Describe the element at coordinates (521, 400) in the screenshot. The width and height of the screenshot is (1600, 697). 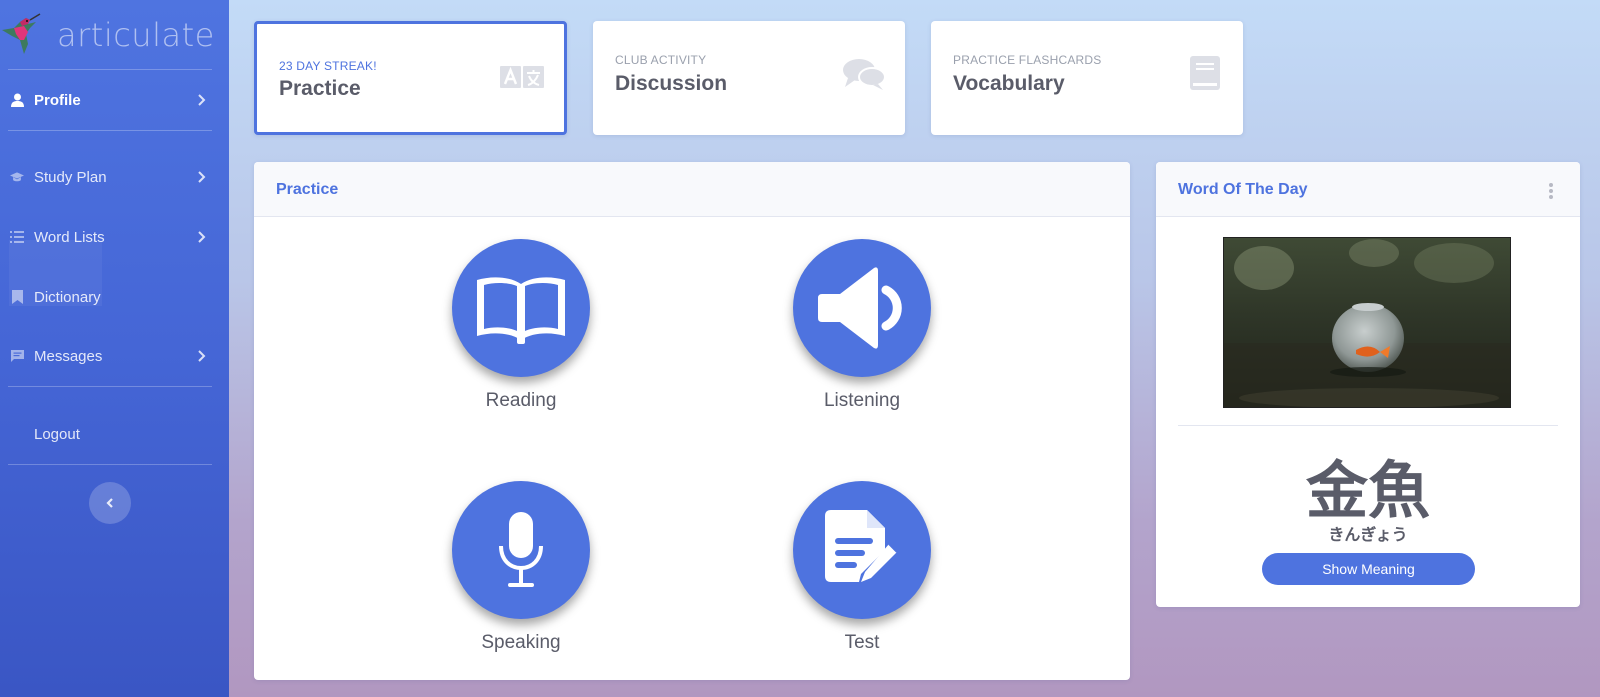
I see `skill-label: Reading` at that location.